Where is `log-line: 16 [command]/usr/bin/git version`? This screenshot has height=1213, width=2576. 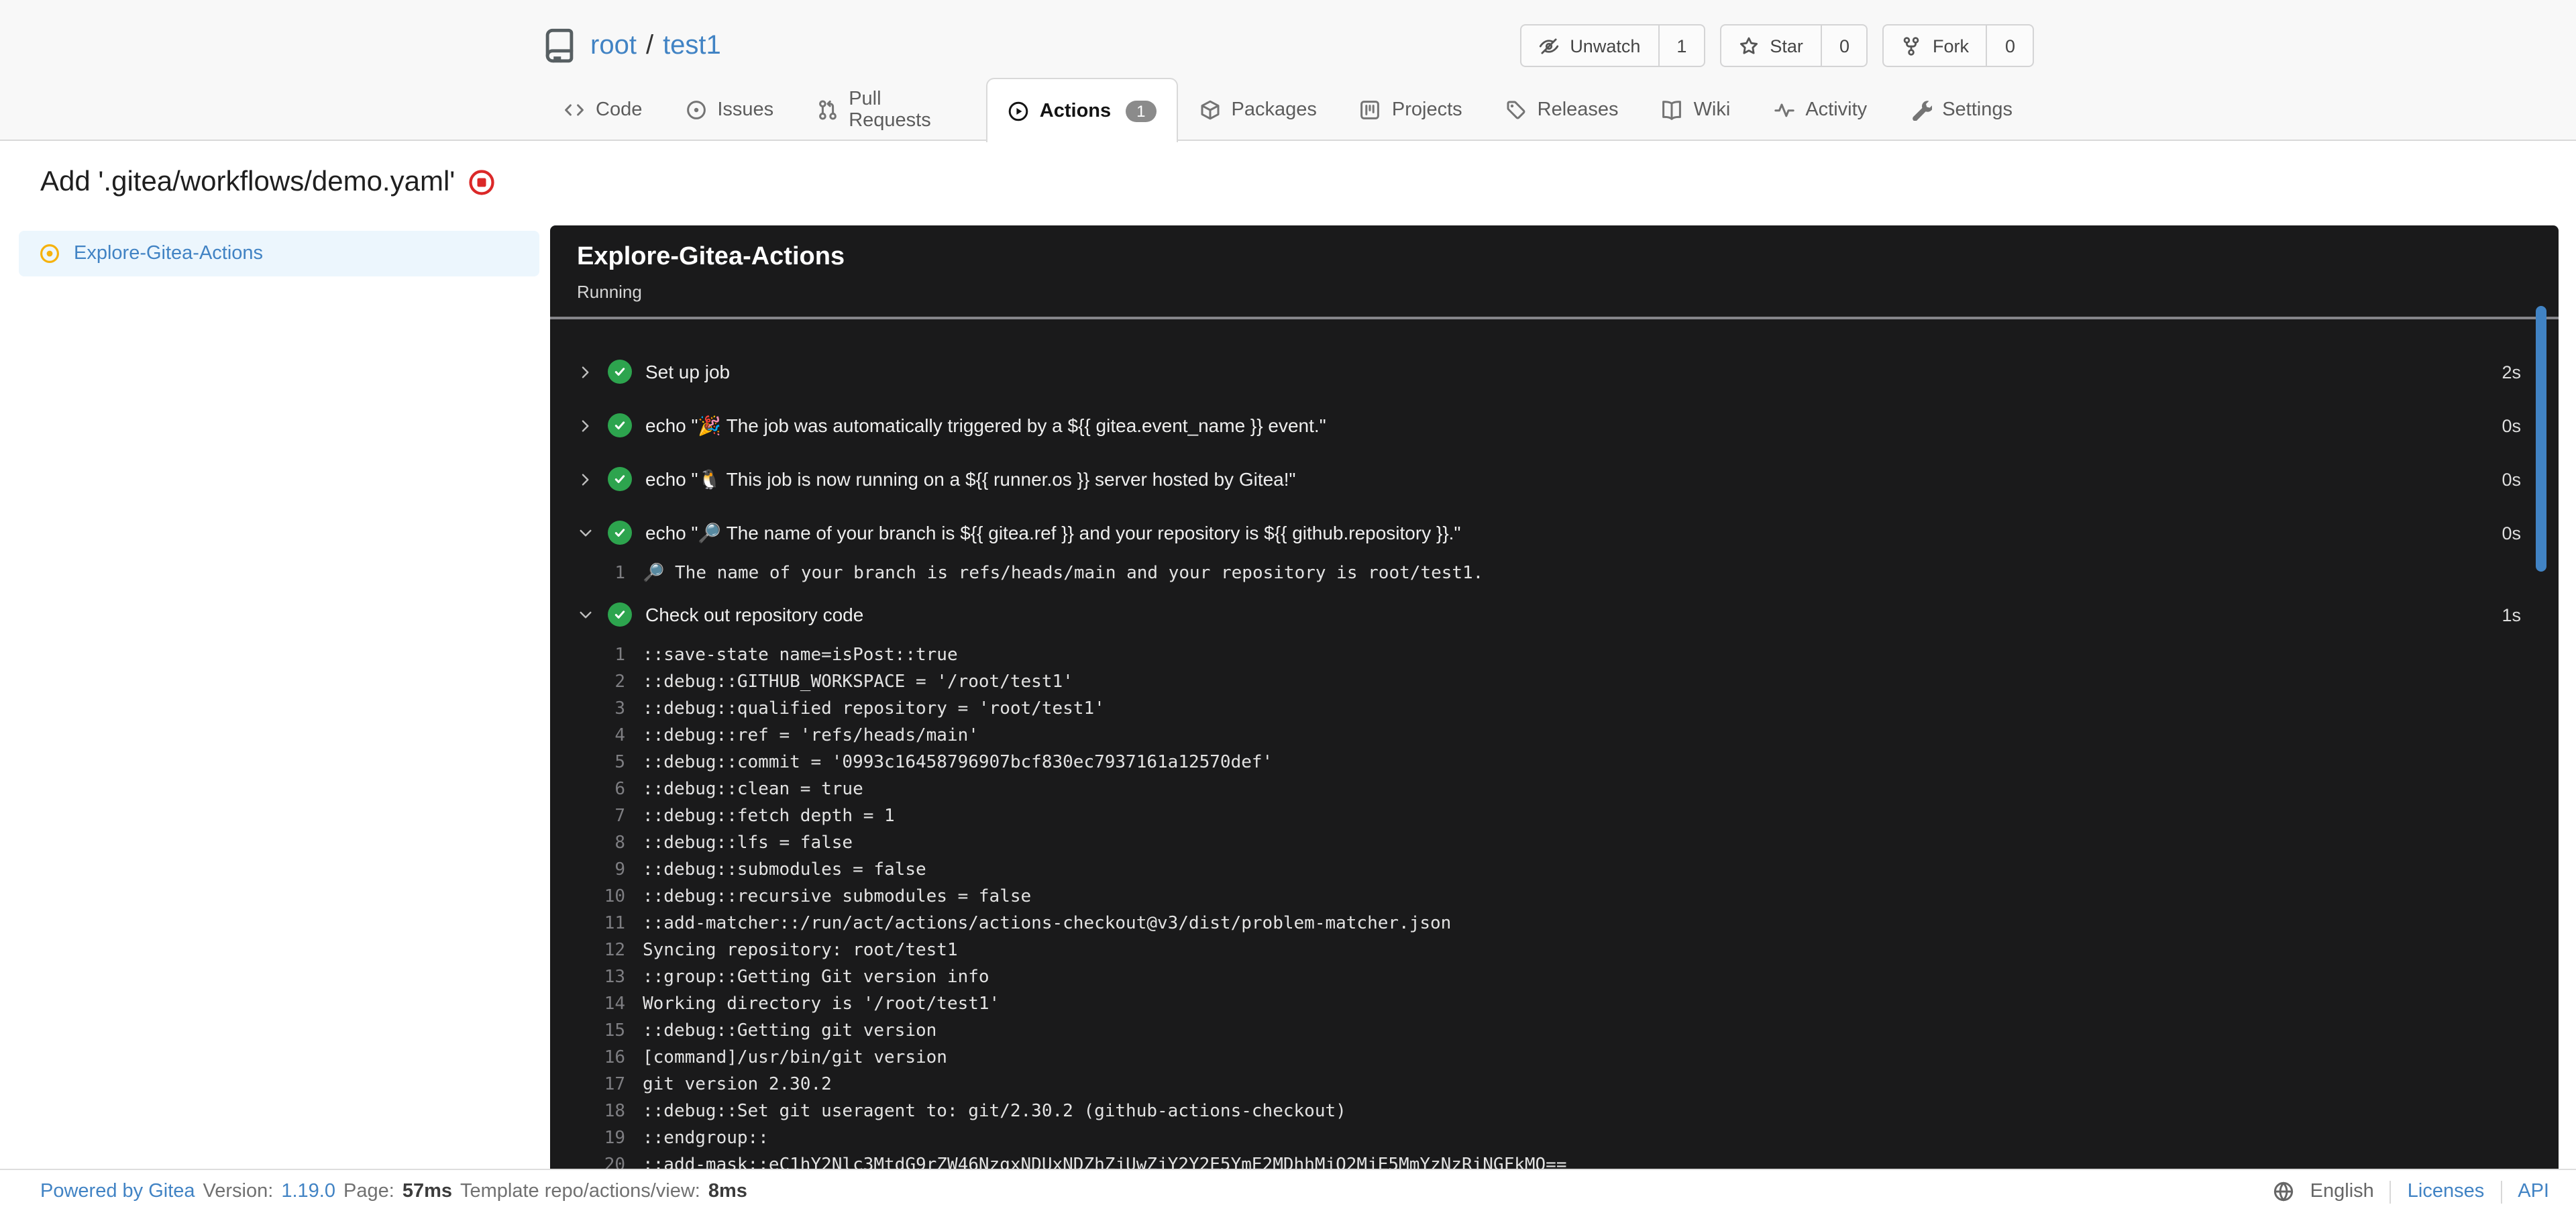
log-line: 16 [command]/usr/bin/git version is located at coordinates (1554, 1058).